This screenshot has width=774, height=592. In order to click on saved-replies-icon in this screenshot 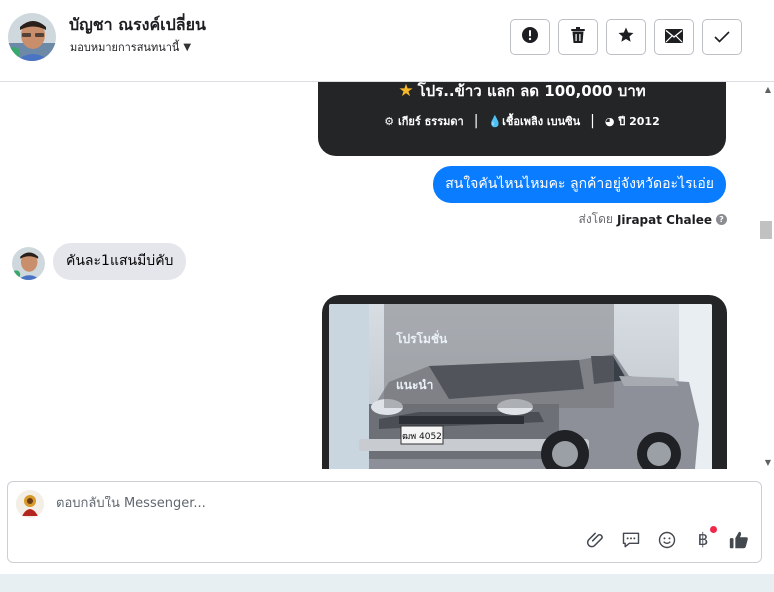, I will do `click(631, 540)`.